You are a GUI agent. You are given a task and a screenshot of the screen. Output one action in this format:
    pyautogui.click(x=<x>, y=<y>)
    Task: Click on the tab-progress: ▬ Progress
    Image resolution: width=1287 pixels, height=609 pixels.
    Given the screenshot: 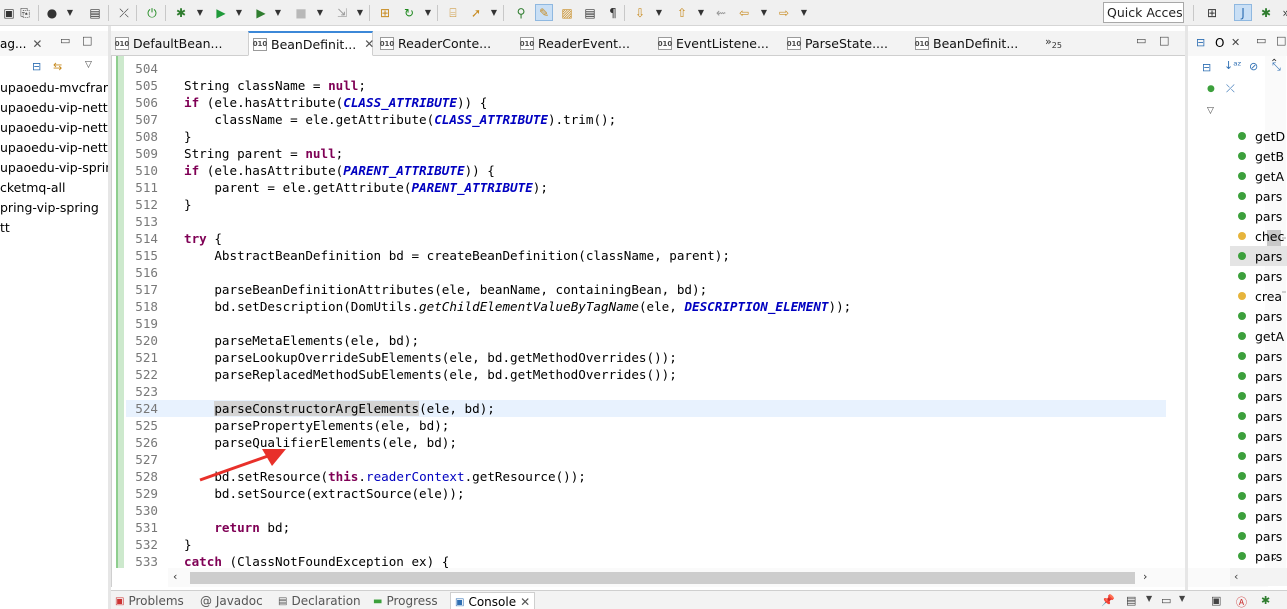 What is the action you would take?
    pyautogui.click(x=405, y=601)
    